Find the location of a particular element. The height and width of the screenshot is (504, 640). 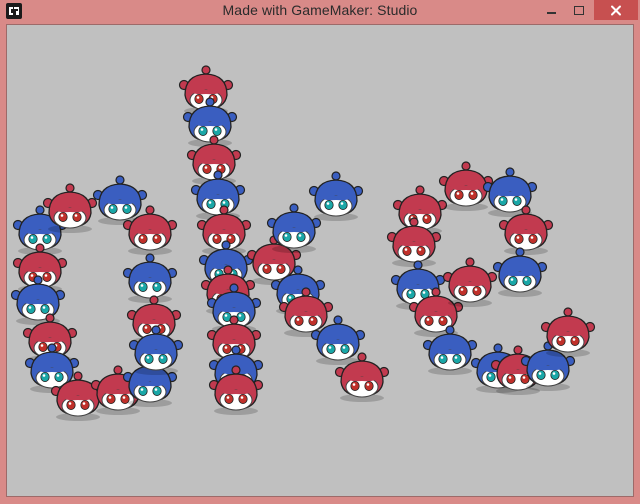

maximize-icon is located at coordinates (579, 10).